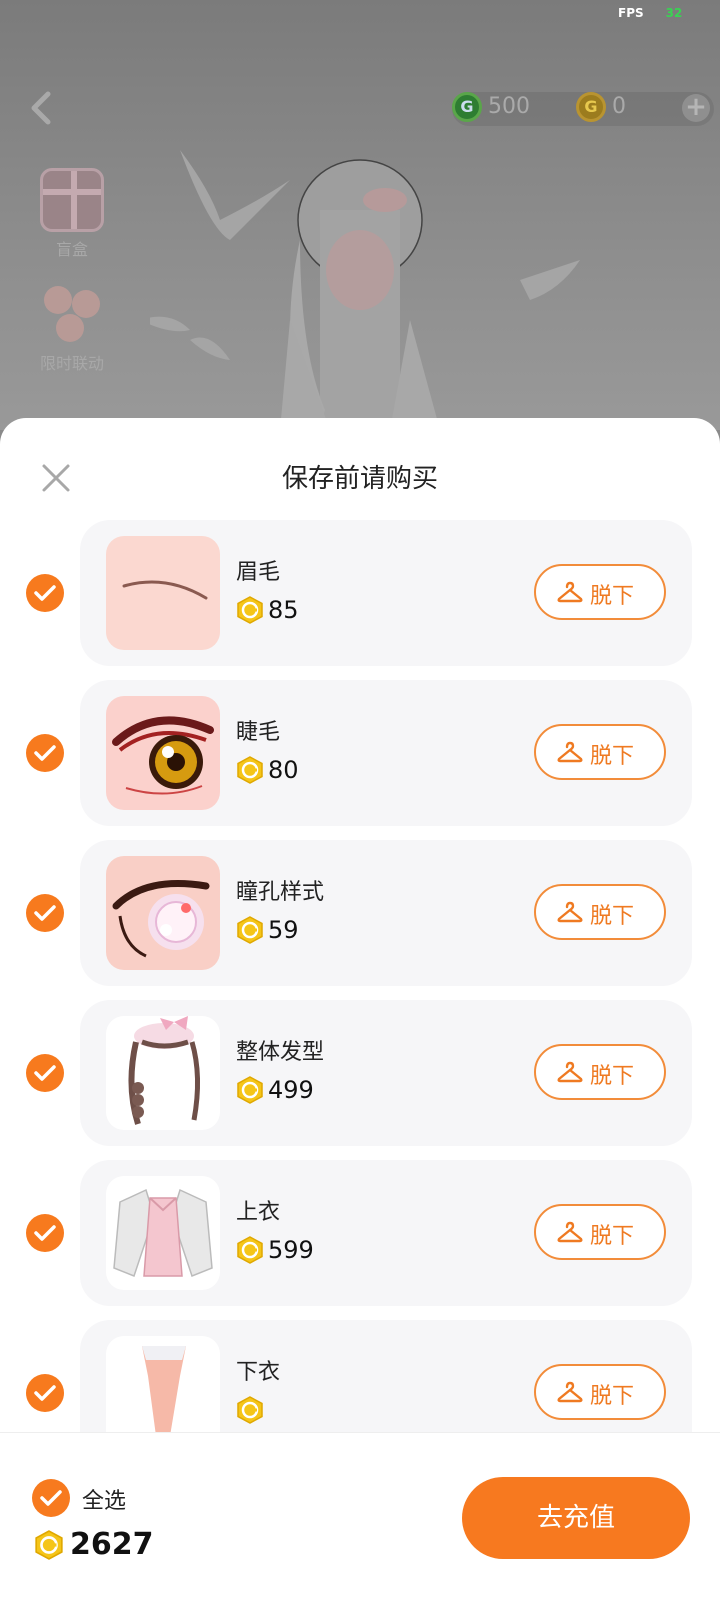 The image size is (720, 1600). Describe the element at coordinates (163, 1233) in the screenshot. I see `top-thumbnail` at that location.